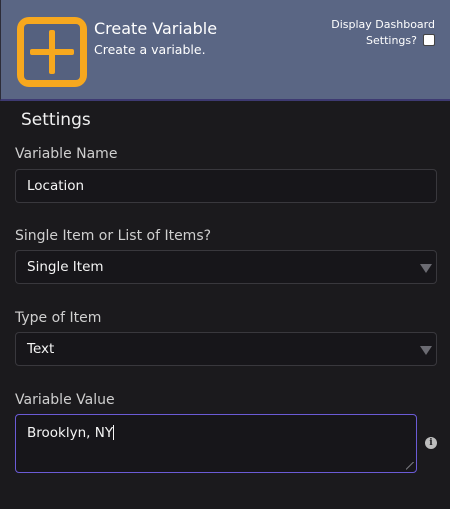 The height and width of the screenshot is (509, 450). What do you see at coordinates (156, 28) in the screenshot?
I see `page-title: Create Variable` at bounding box center [156, 28].